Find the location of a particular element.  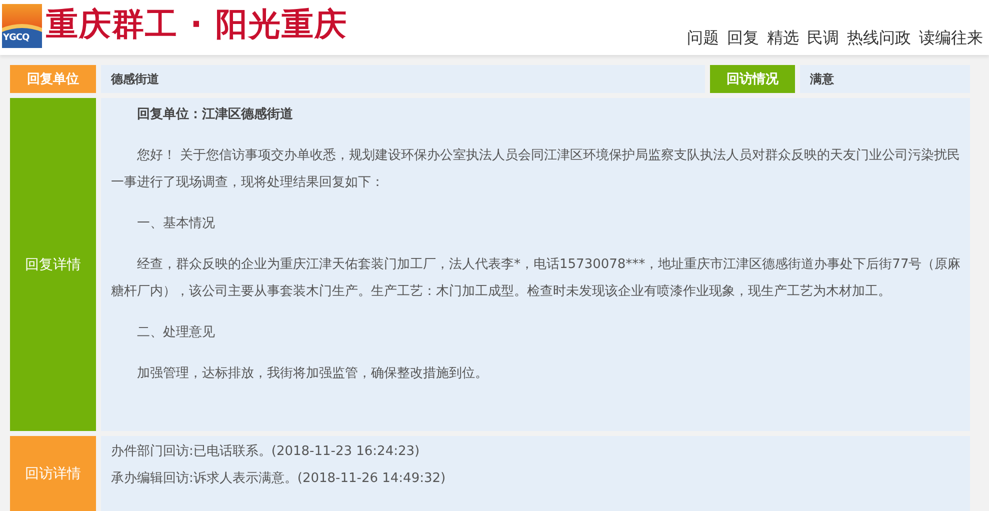

field-label: 回访情况 is located at coordinates (752, 79).